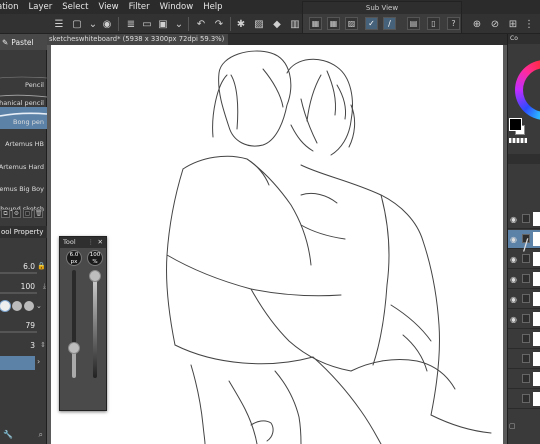 The image size is (540, 444). Describe the element at coordinates (12, 7) in the screenshot. I see `menu-animation: ation` at that location.